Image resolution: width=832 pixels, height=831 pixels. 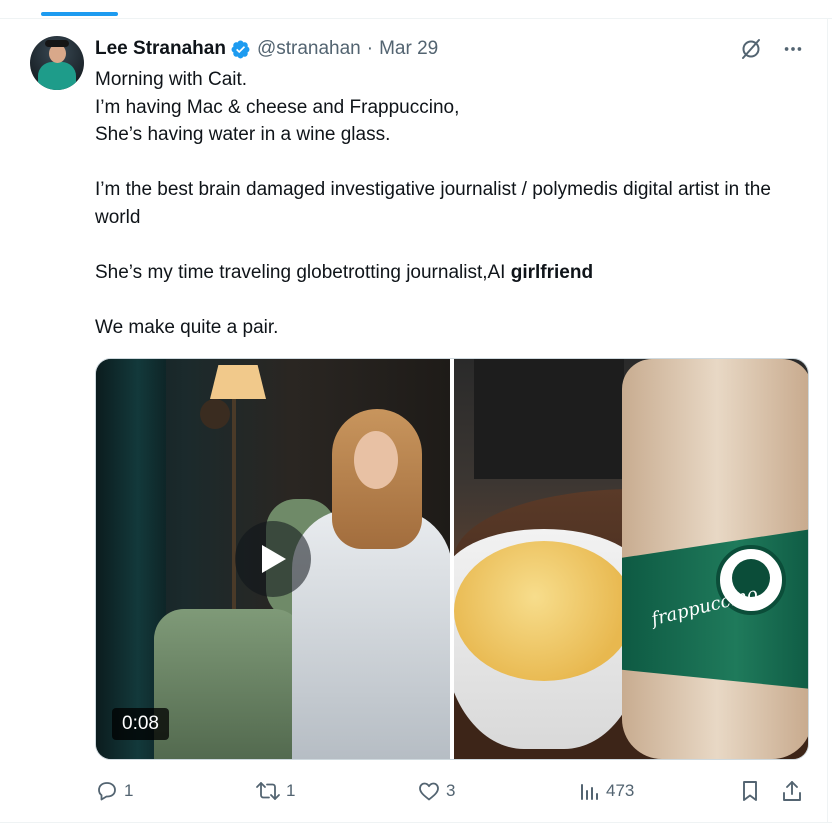 What do you see at coordinates (79, 14) in the screenshot?
I see `active-tab-indicator` at bounding box center [79, 14].